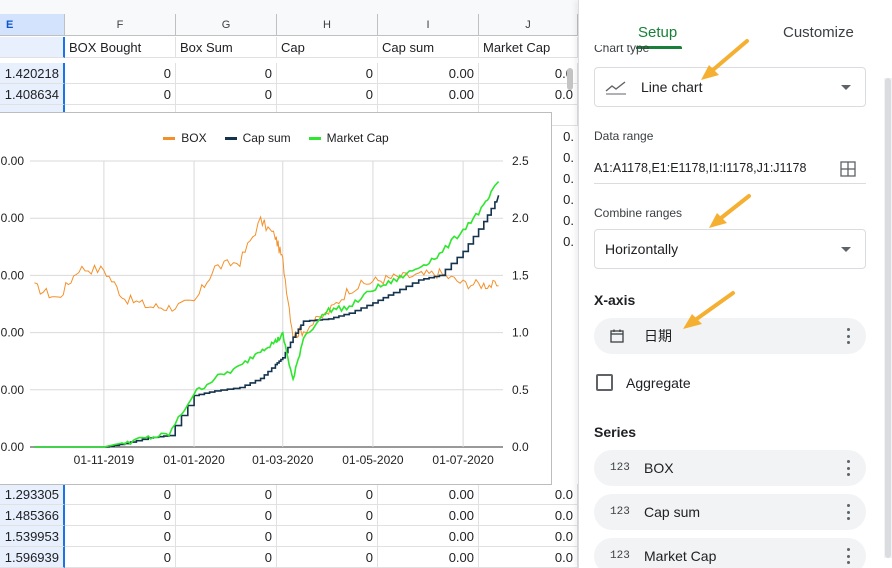 The height and width of the screenshot is (568, 892). What do you see at coordinates (32, 94) in the screenshot?
I see `table-cell: 1.408634` at bounding box center [32, 94].